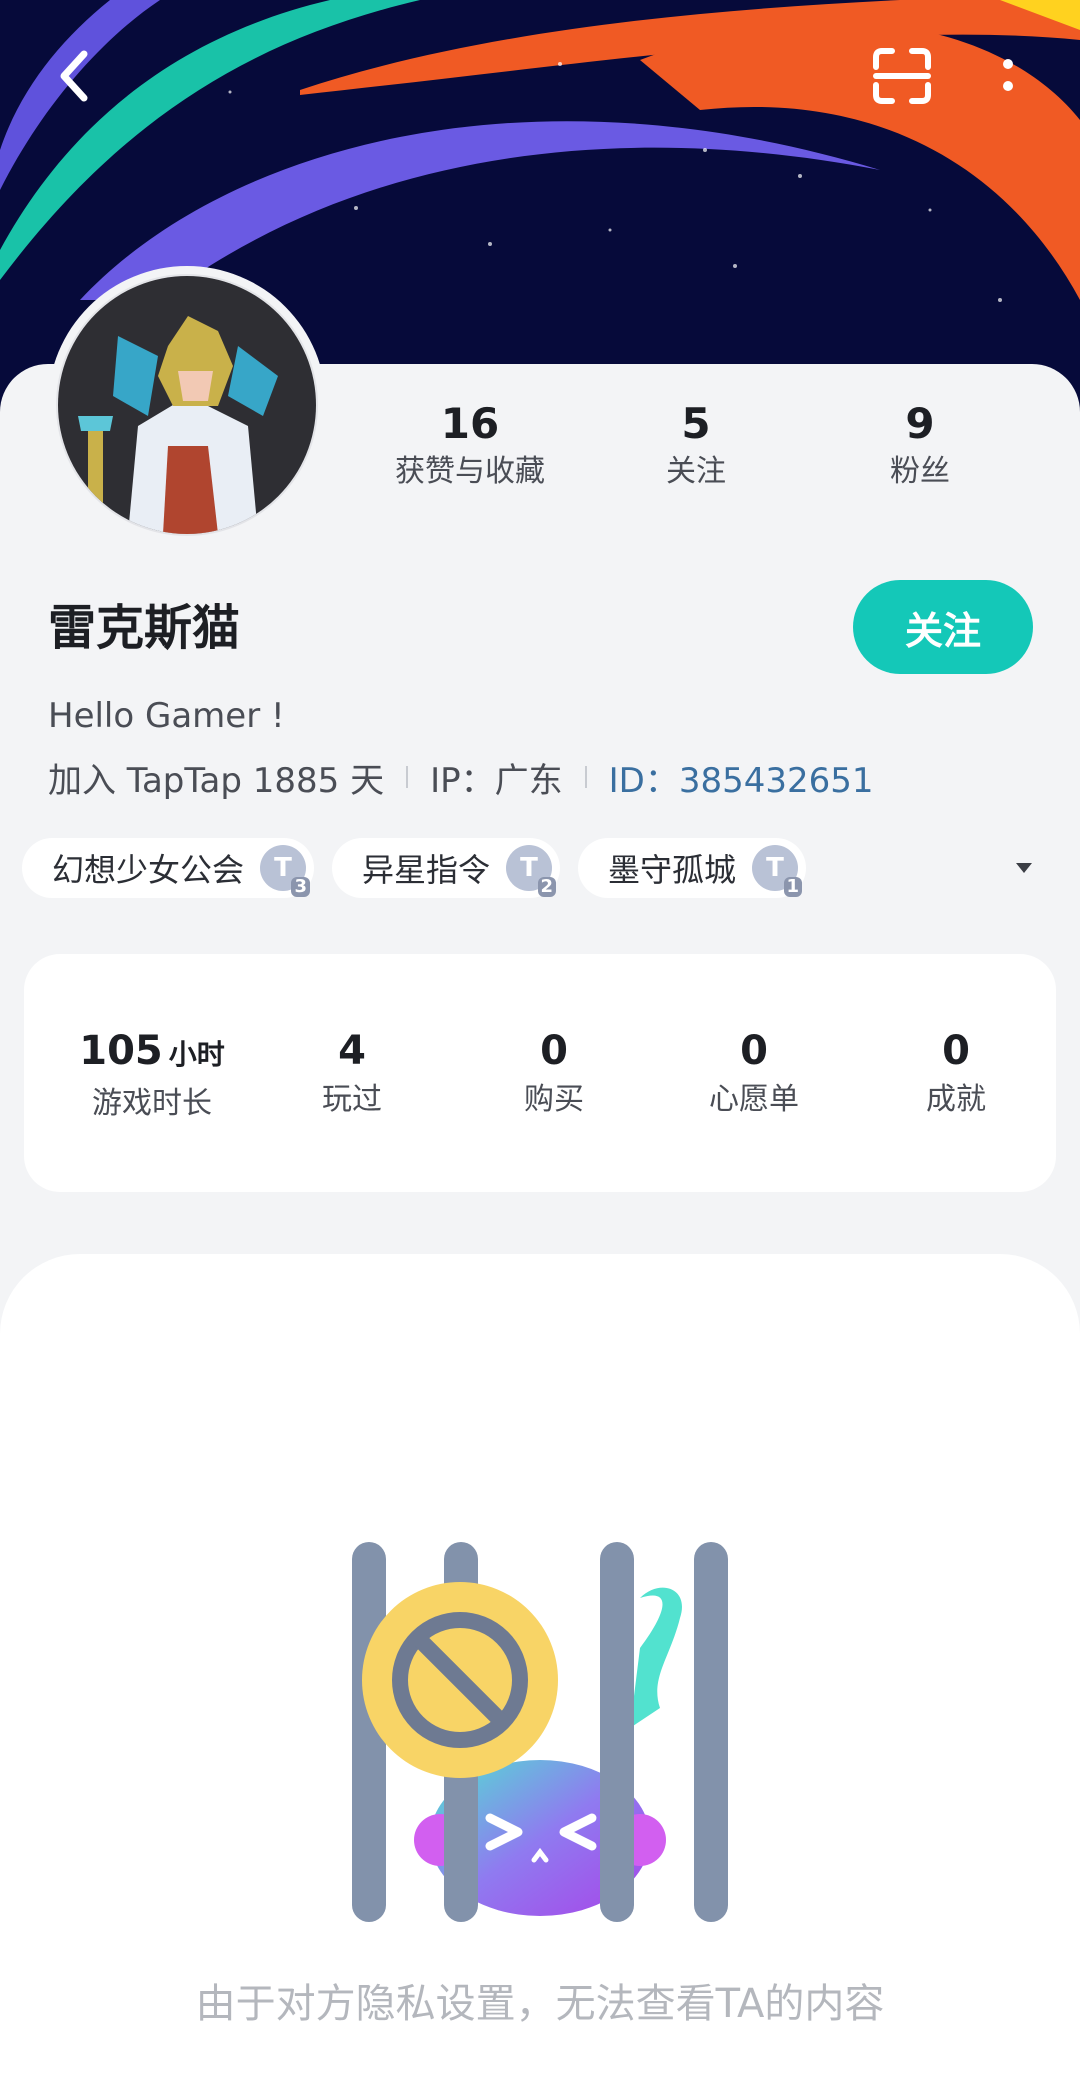  I want to click on privacy-message: 由于对方隐私设置，无法查看TA的内容, so click(540, 2004).